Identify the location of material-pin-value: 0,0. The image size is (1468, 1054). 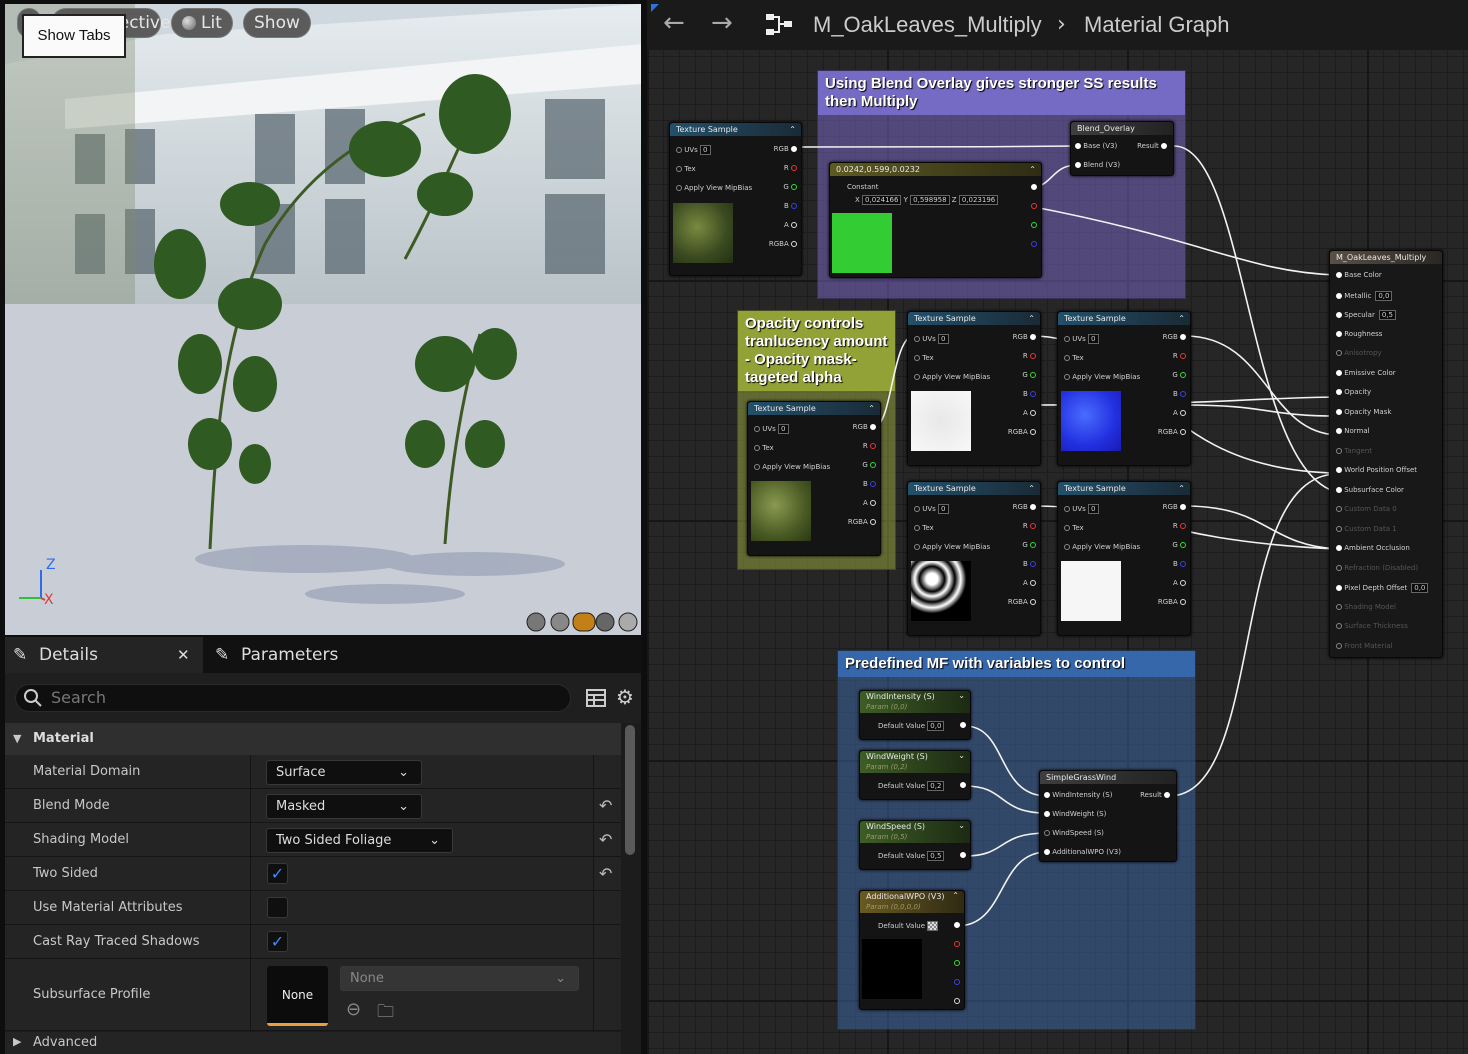
(1384, 295).